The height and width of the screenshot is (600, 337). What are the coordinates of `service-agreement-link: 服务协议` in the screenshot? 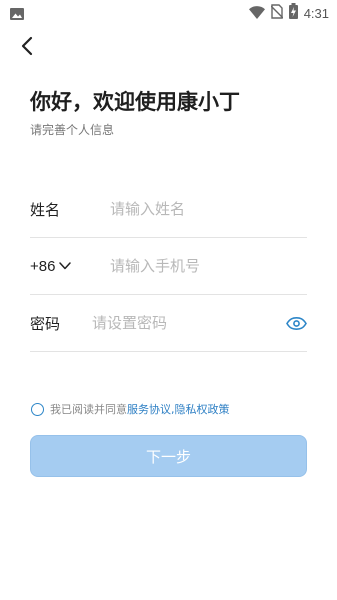 It's located at (149, 409).